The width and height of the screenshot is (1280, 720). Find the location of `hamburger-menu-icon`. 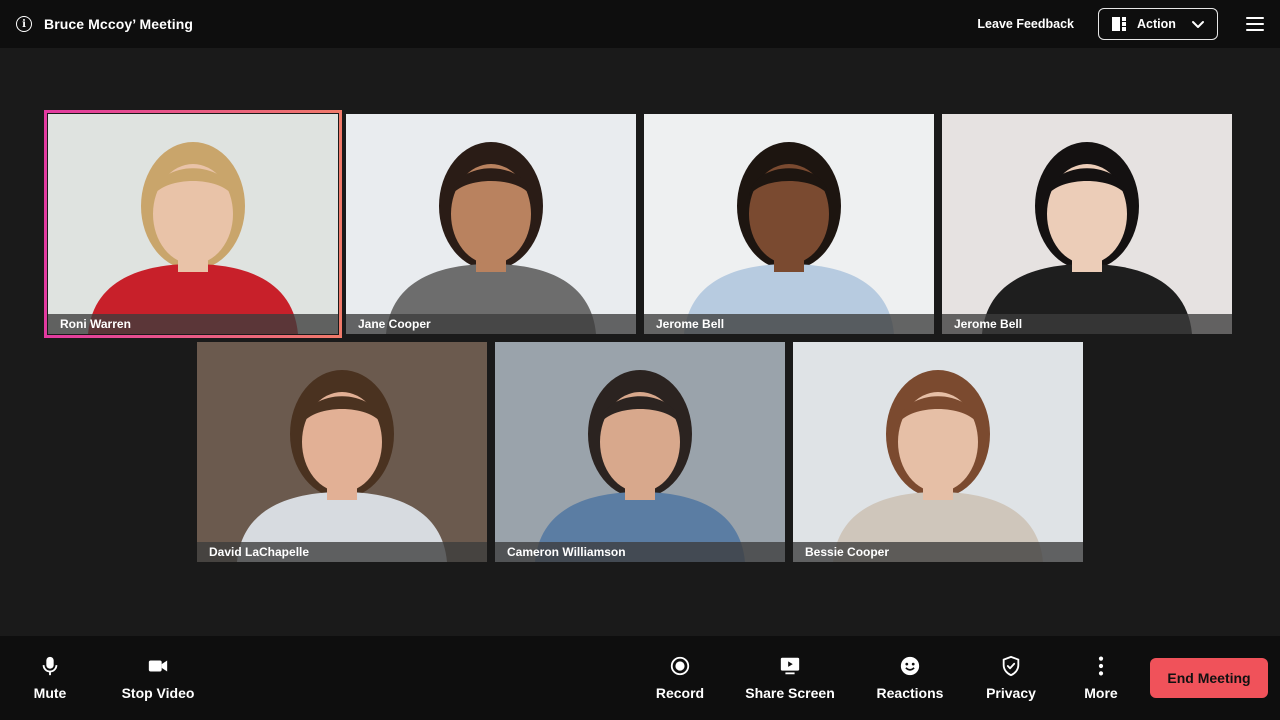

hamburger-menu-icon is located at coordinates (1255, 24).